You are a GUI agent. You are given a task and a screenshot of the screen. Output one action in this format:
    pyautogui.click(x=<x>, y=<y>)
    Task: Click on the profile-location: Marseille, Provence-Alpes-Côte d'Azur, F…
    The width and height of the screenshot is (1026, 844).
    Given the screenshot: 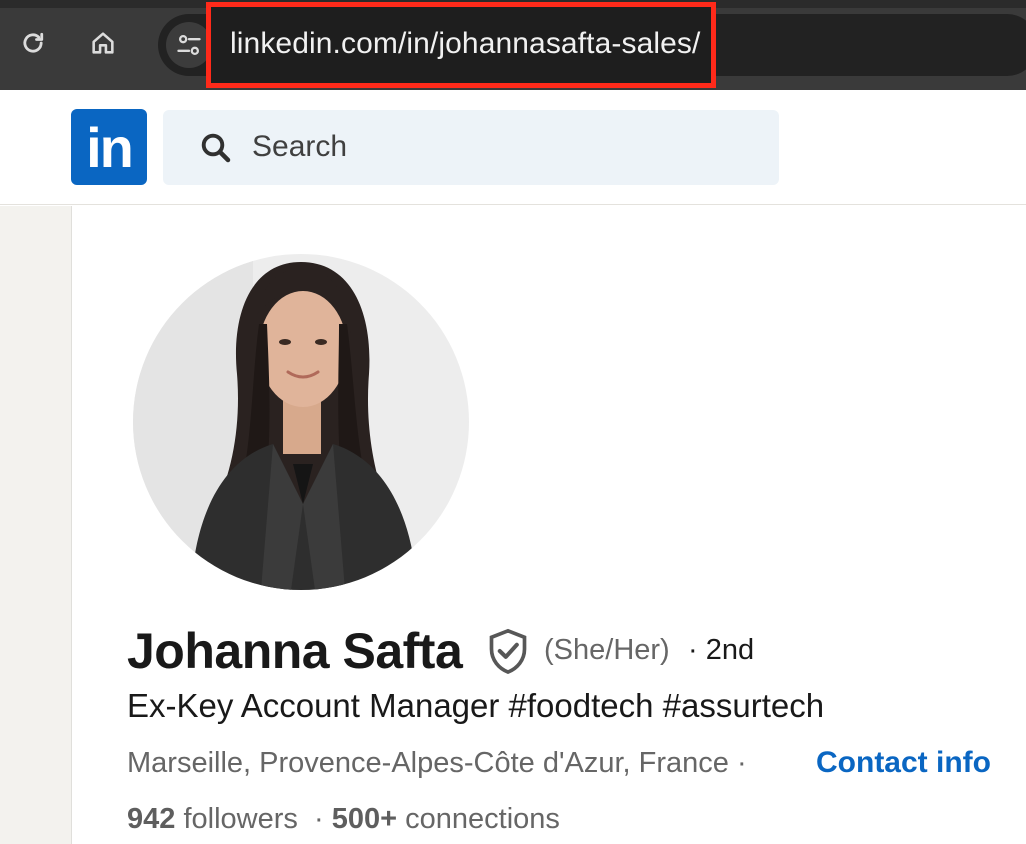 What is the action you would take?
    pyautogui.click(x=437, y=763)
    